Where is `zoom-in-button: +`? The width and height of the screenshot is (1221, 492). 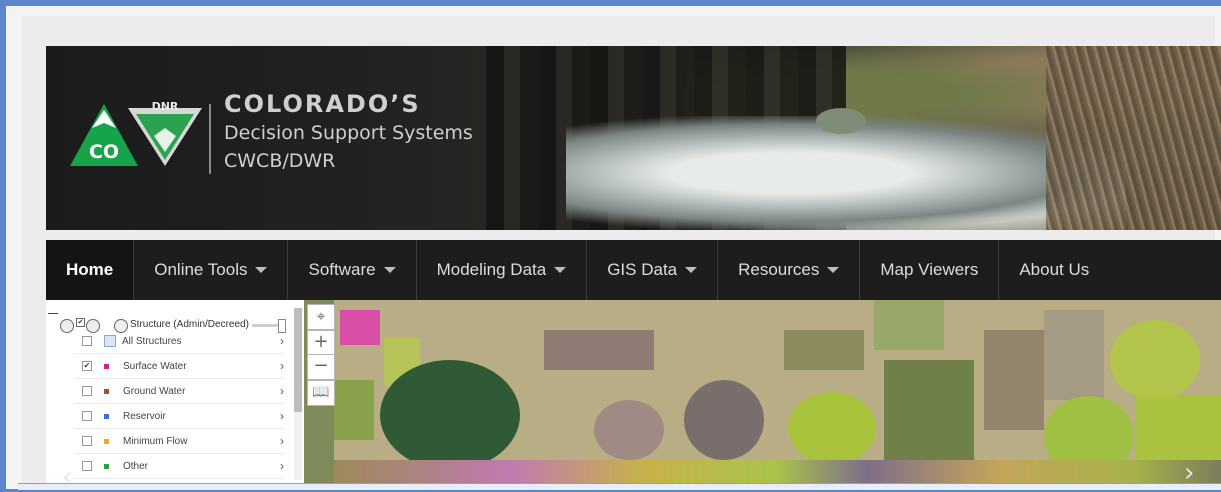
zoom-in-button: + is located at coordinates (321, 343).